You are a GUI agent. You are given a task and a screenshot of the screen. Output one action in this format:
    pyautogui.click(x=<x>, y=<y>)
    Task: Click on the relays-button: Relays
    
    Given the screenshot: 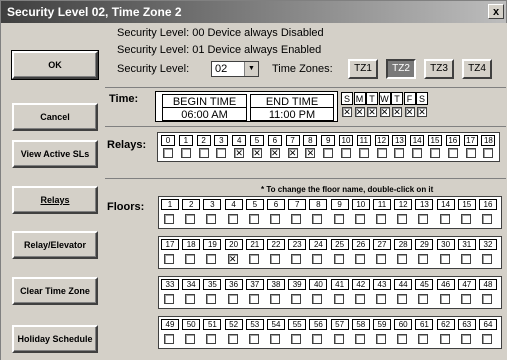 What is the action you would take?
    pyautogui.click(x=55, y=200)
    